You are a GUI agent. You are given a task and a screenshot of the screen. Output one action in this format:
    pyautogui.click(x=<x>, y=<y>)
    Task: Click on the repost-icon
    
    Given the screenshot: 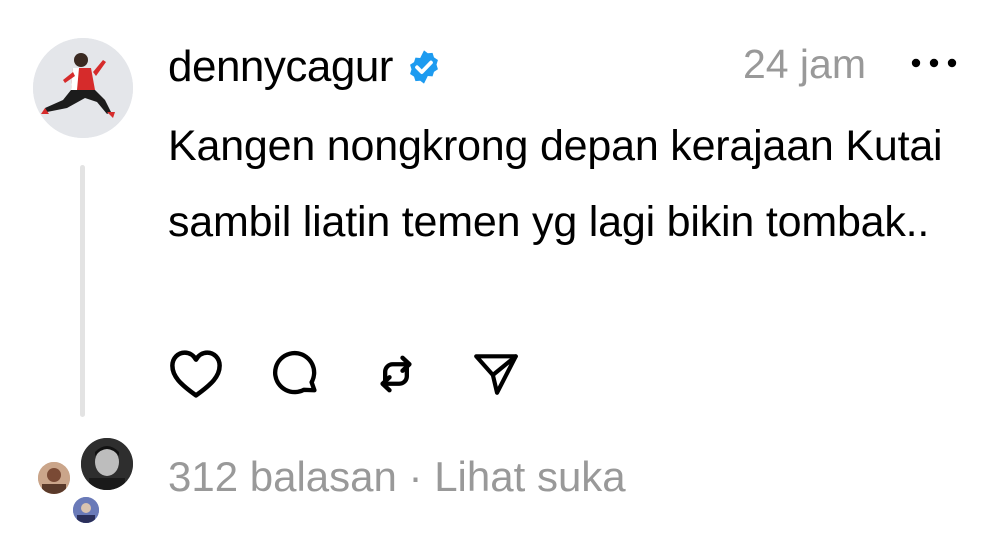 What is the action you would take?
    pyautogui.click(x=396, y=374)
    